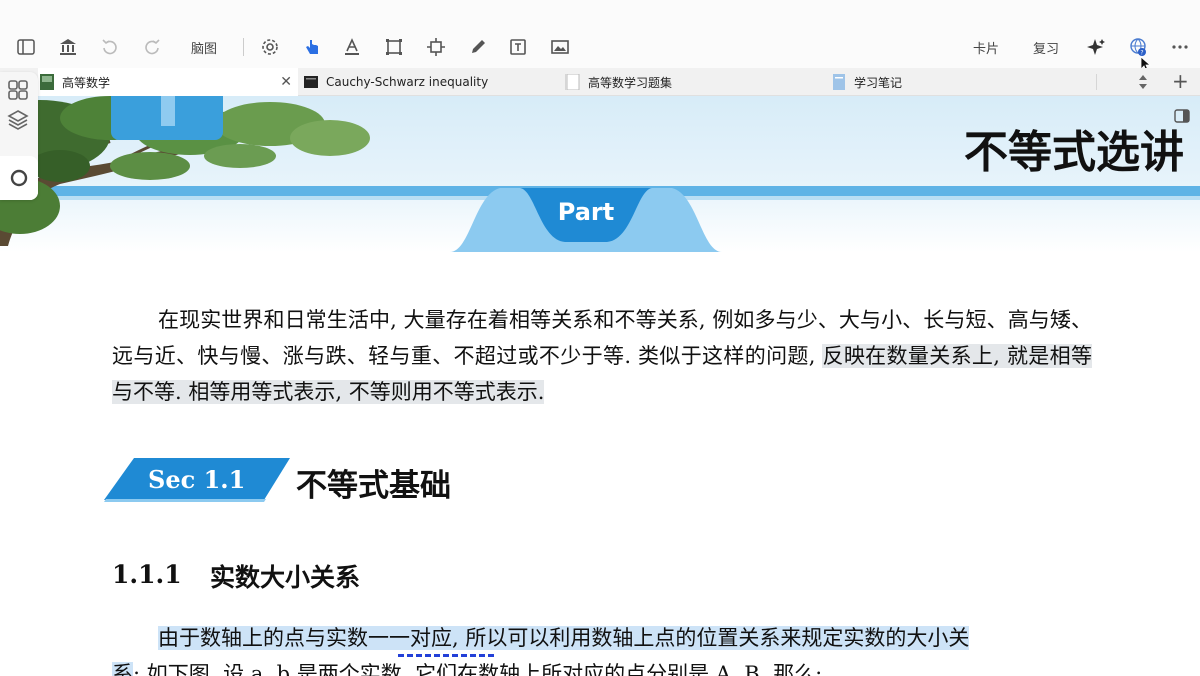  What do you see at coordinates (373, 486) in the screenshot?
I see `section-title: 不等式基础` at bounding box center [373, 486].